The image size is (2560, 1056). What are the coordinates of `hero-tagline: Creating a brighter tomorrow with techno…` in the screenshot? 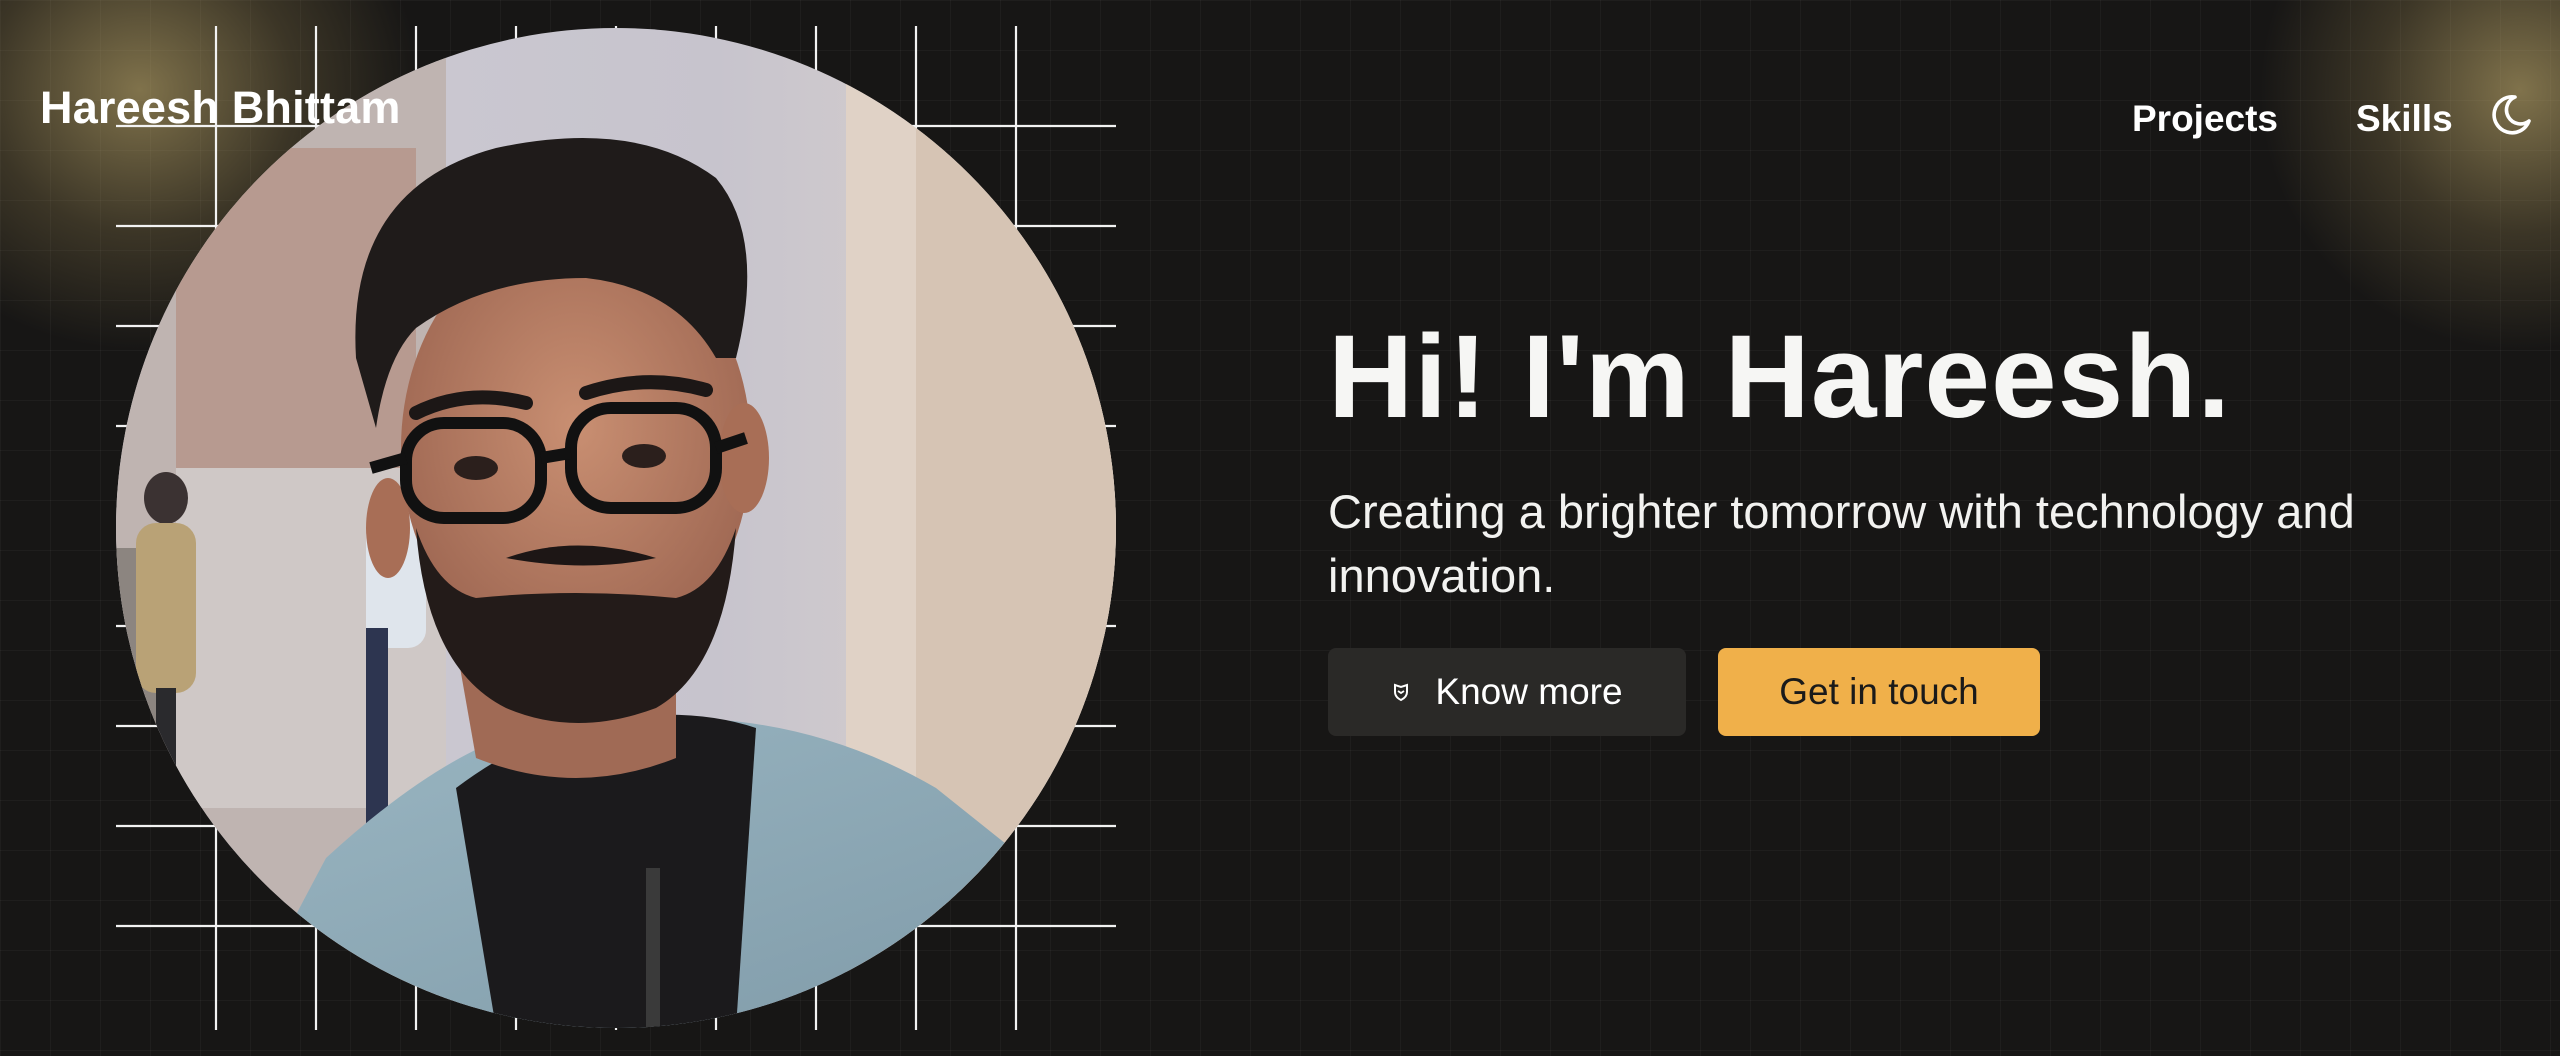 It's located at (1841, 543).